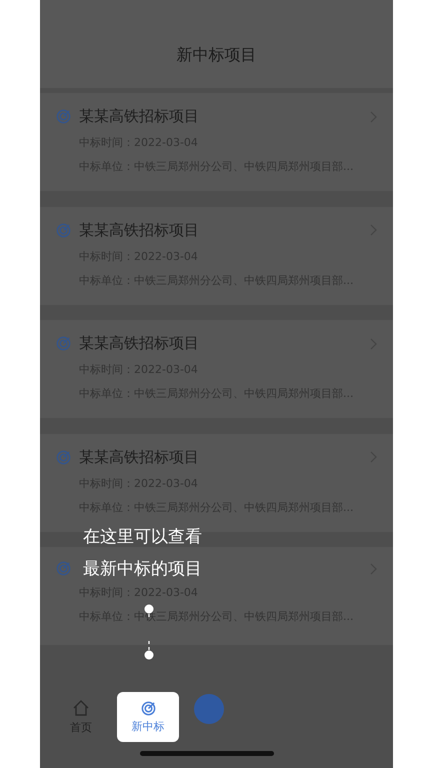 This screenshot has width=432, height=768. What do you see at coordinates (216, 55) in the screenshot?
I see `page-title: 新中标项目` at bounding box center [216, 55].